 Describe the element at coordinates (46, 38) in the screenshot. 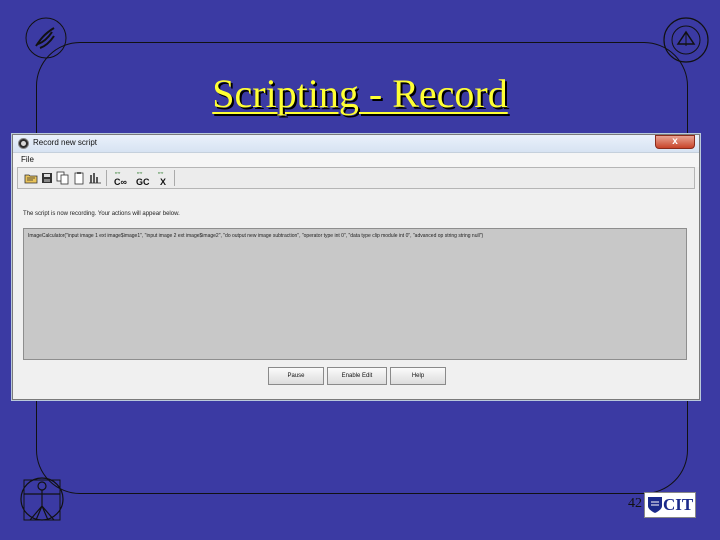

I see `hhs-logo-icon` at that location.